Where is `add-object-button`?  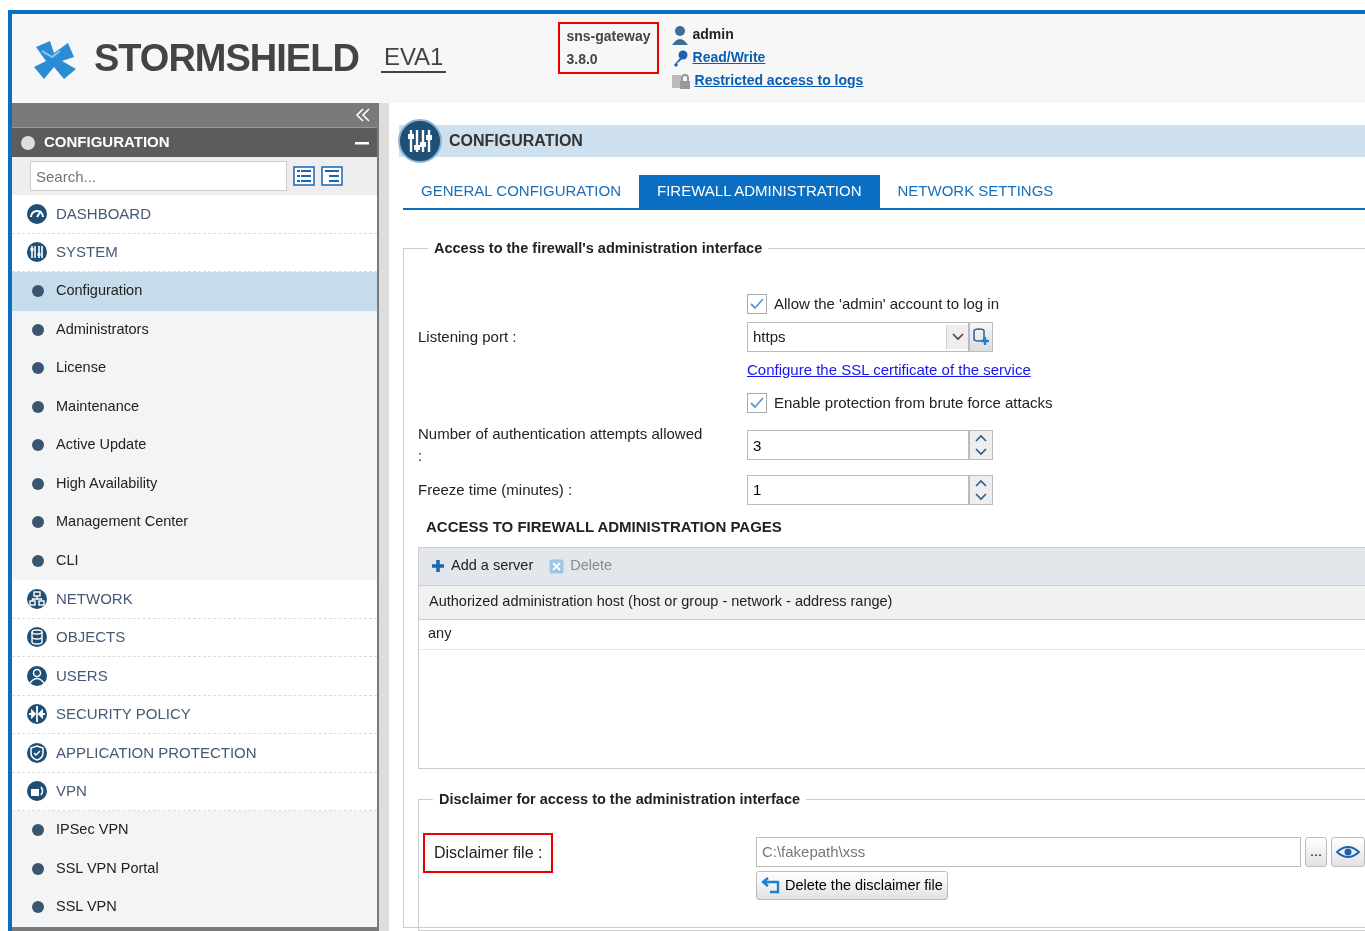
add-object-button is located at coordinates (981, 336).